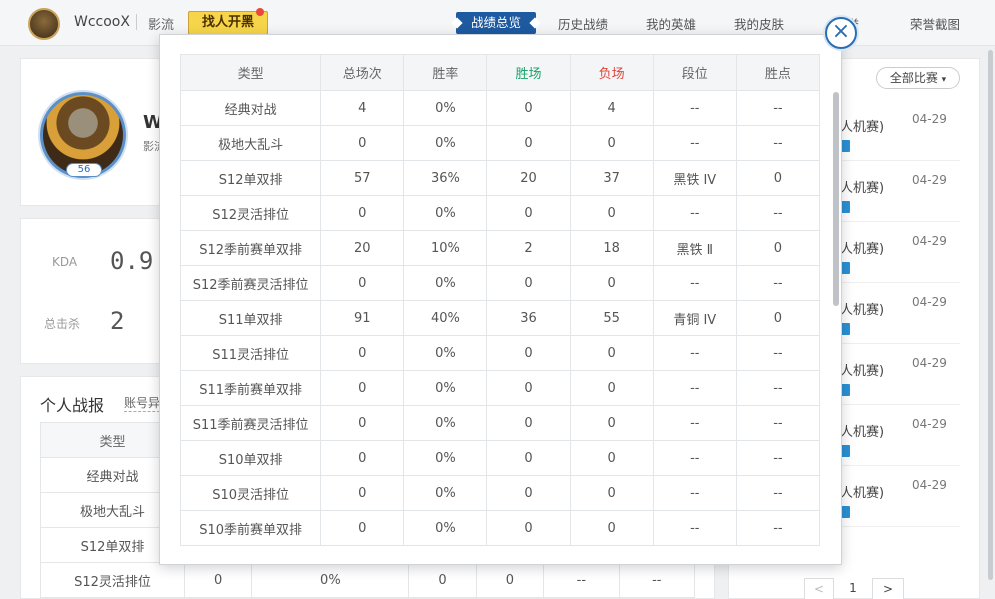 This screenshot has height=599, width=995. I want to click on chevron-down-icon: ▾, so click(944, 80).